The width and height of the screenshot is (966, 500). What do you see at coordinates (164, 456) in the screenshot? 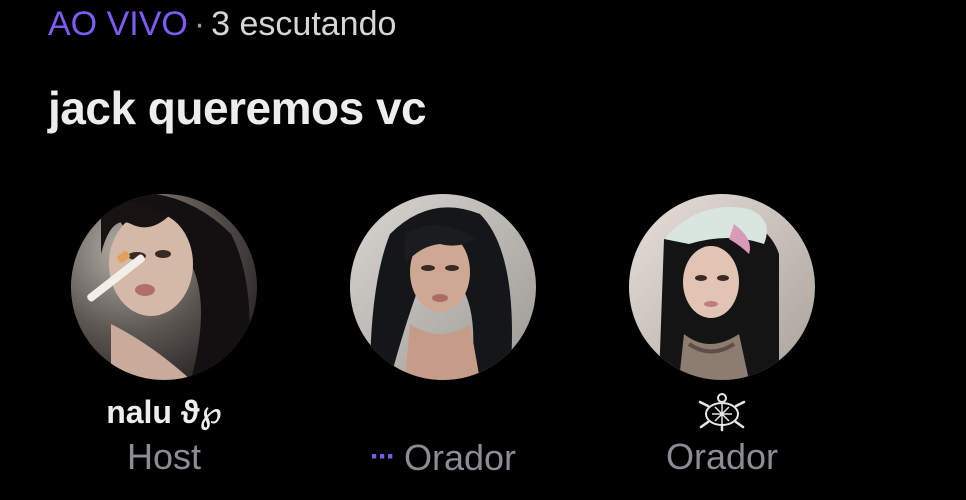
I see `host-role: Host` at bounding box center [164, 456].